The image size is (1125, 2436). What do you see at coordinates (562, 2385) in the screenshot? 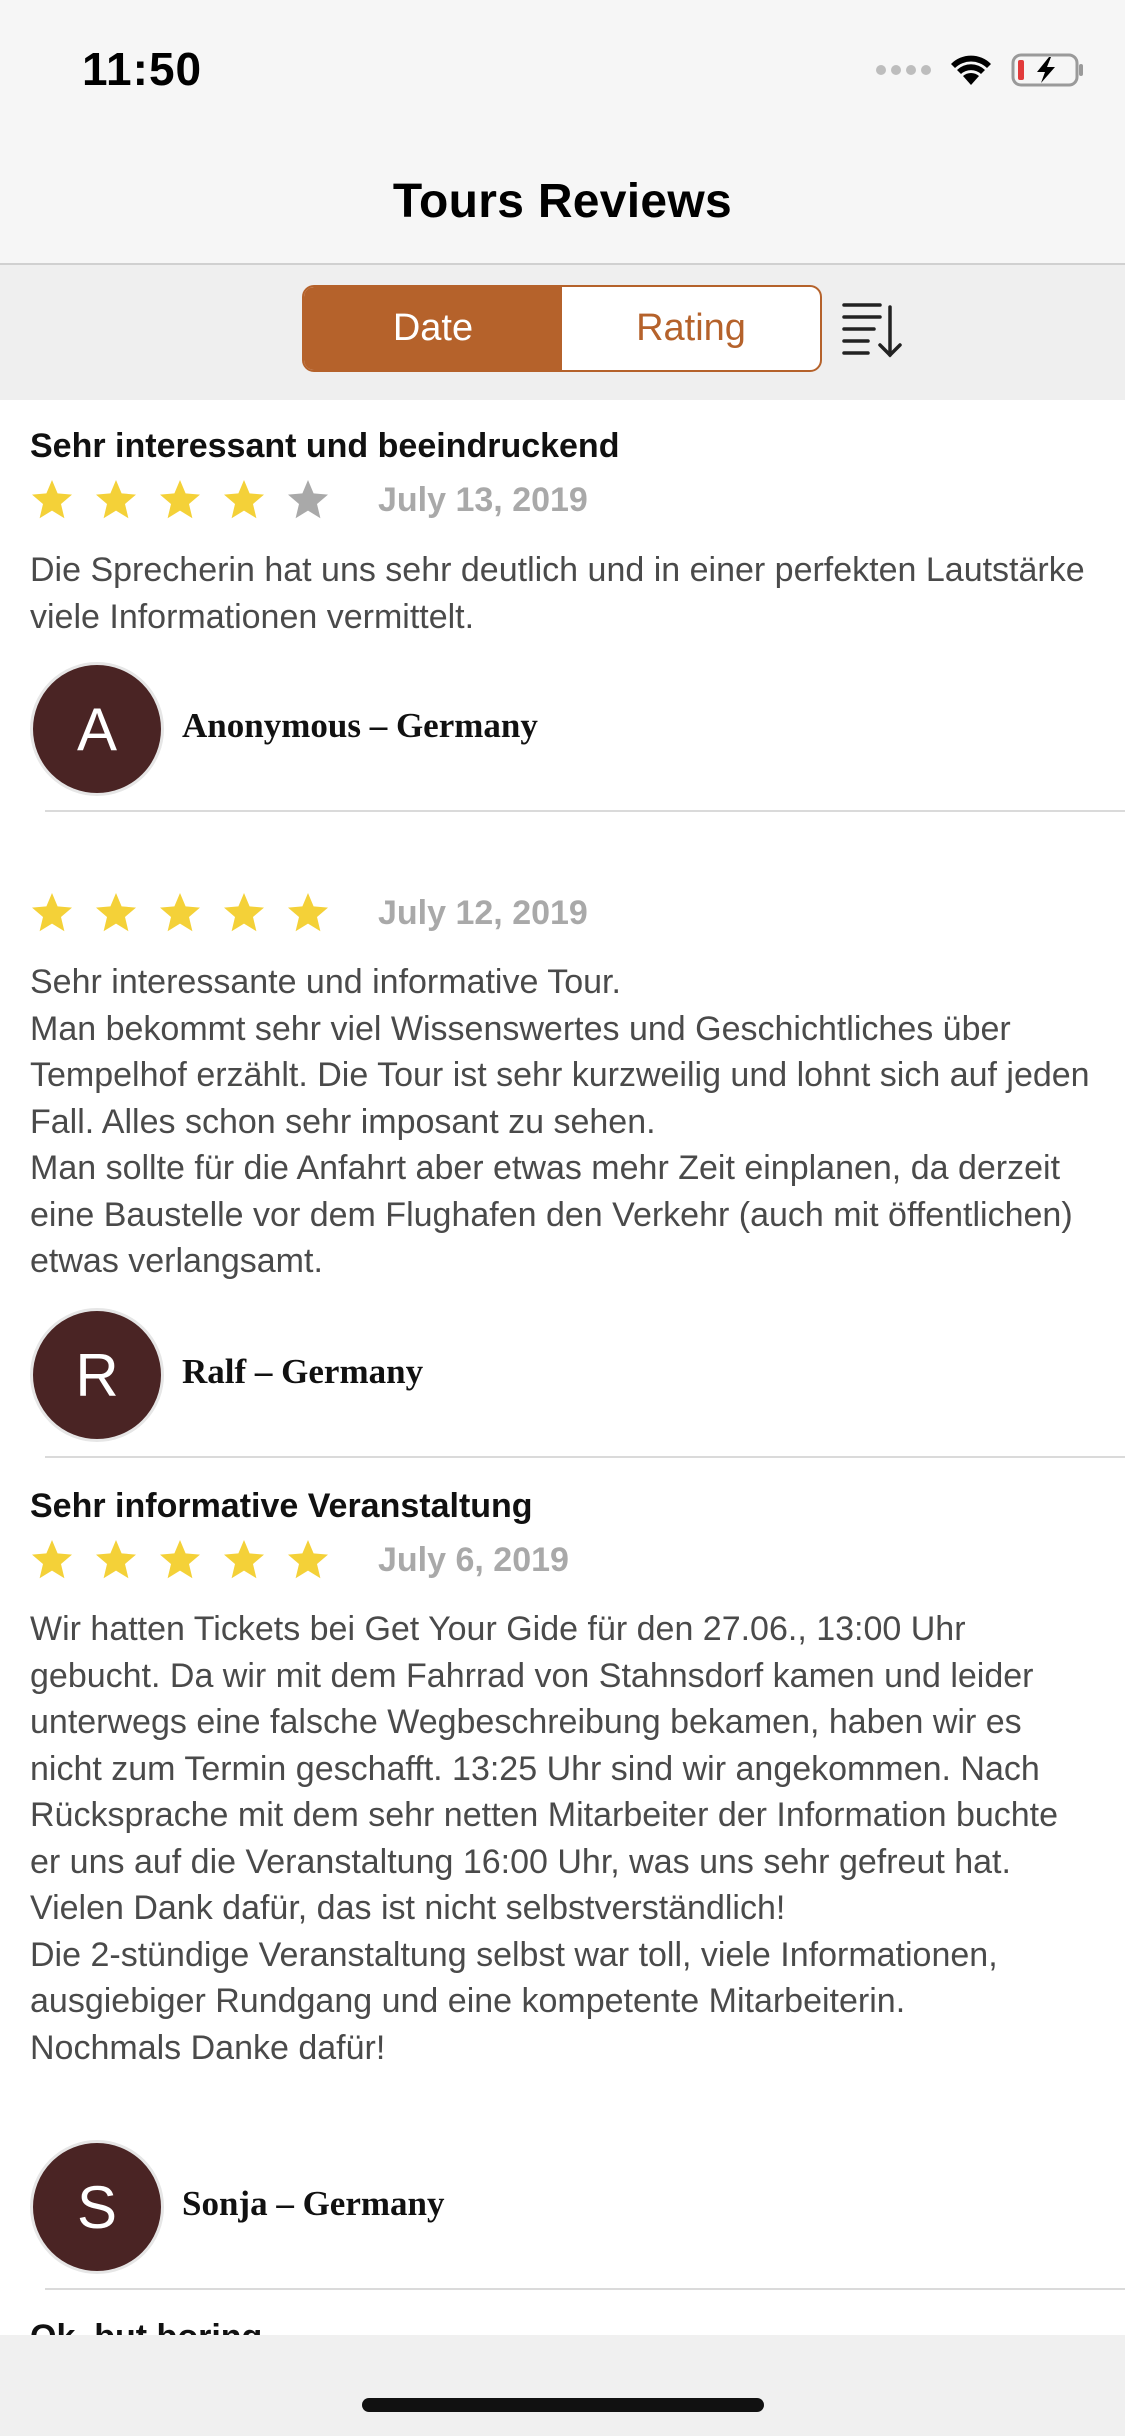
I see `home-indicator-area` at bounding box center [562, 2385].